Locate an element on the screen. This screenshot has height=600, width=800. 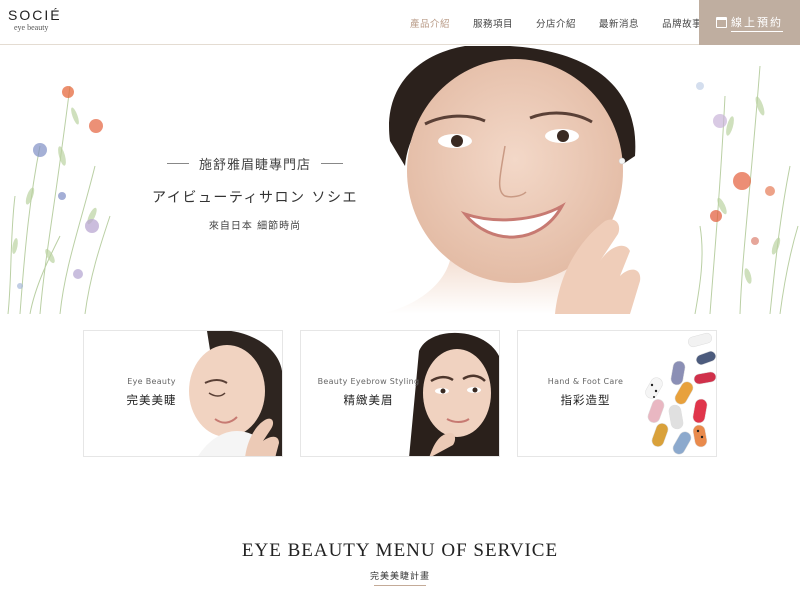
logo-subtitle: eye beauty is located at coordinates (31, 27).